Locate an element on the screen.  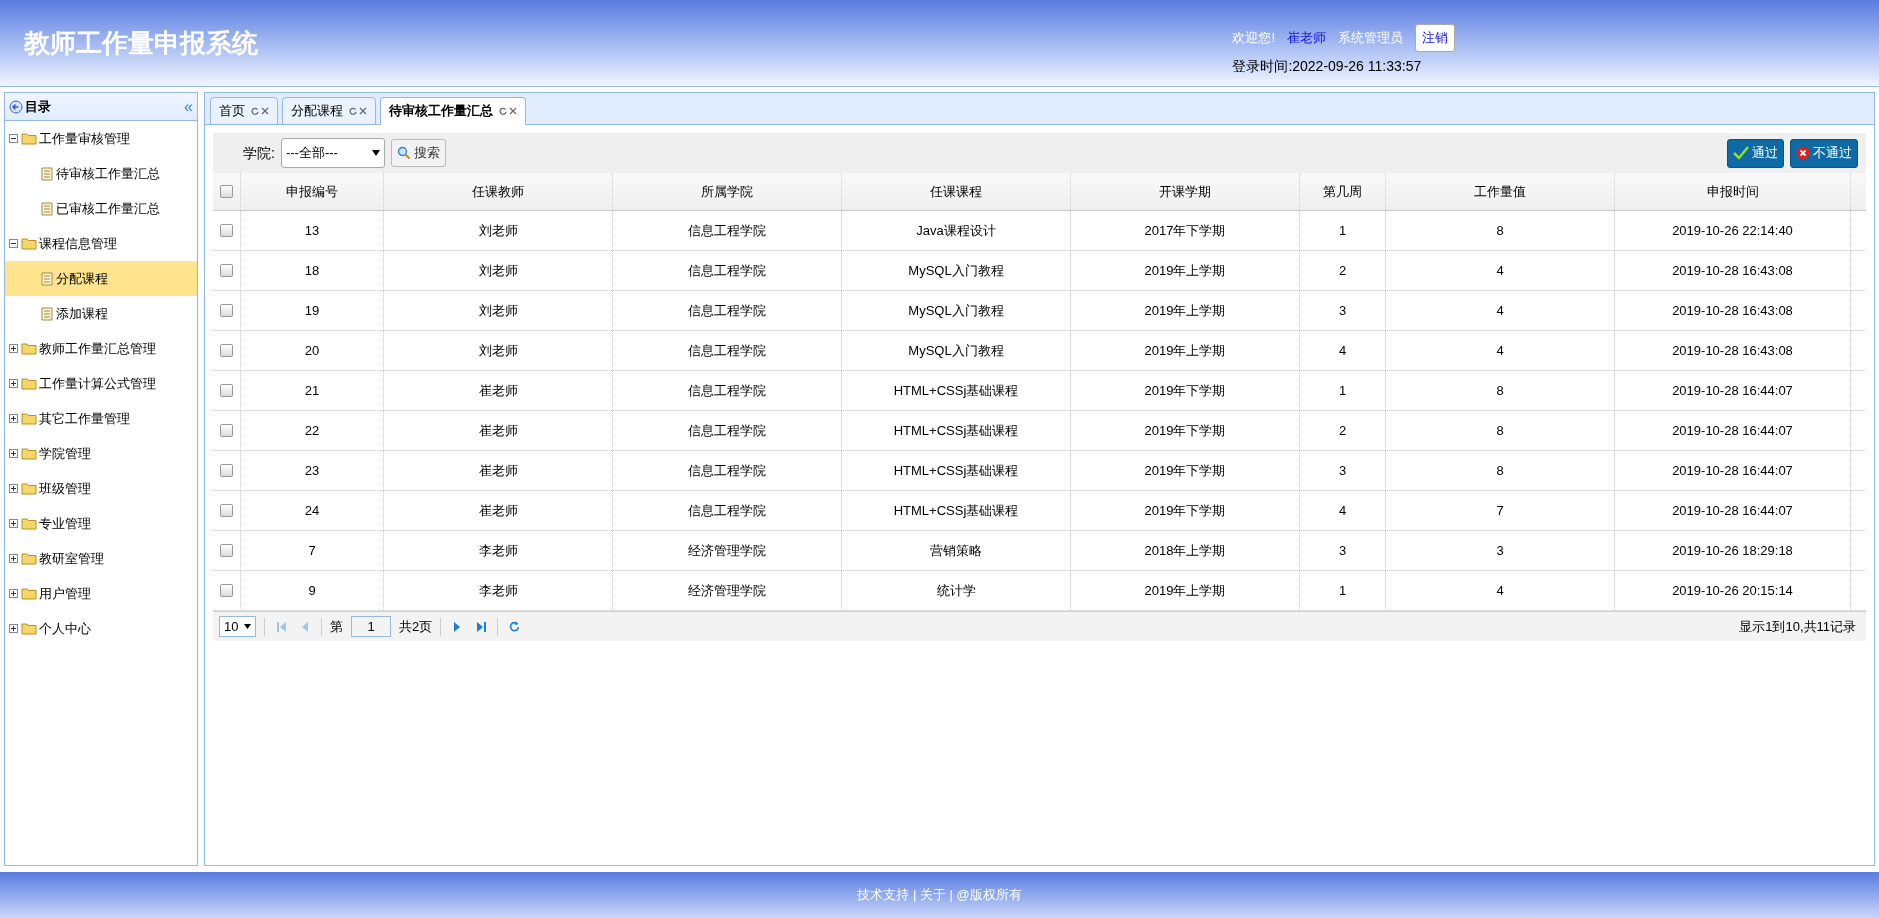
tree-leaf: 分配课程 is located at coordinates (101, 278).